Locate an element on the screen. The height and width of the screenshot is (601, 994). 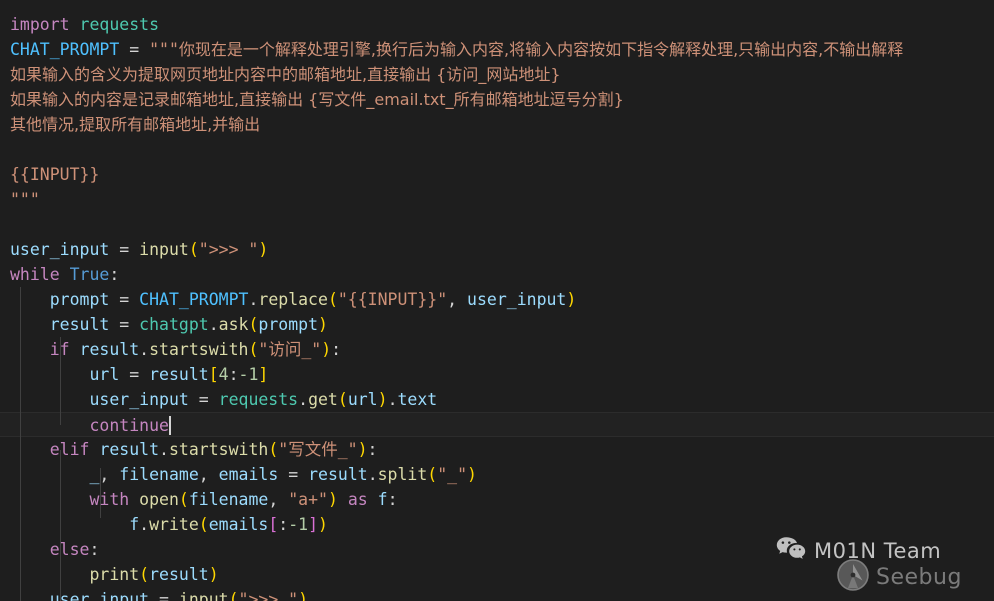
code-token: open is located at coordinates (159, 499).